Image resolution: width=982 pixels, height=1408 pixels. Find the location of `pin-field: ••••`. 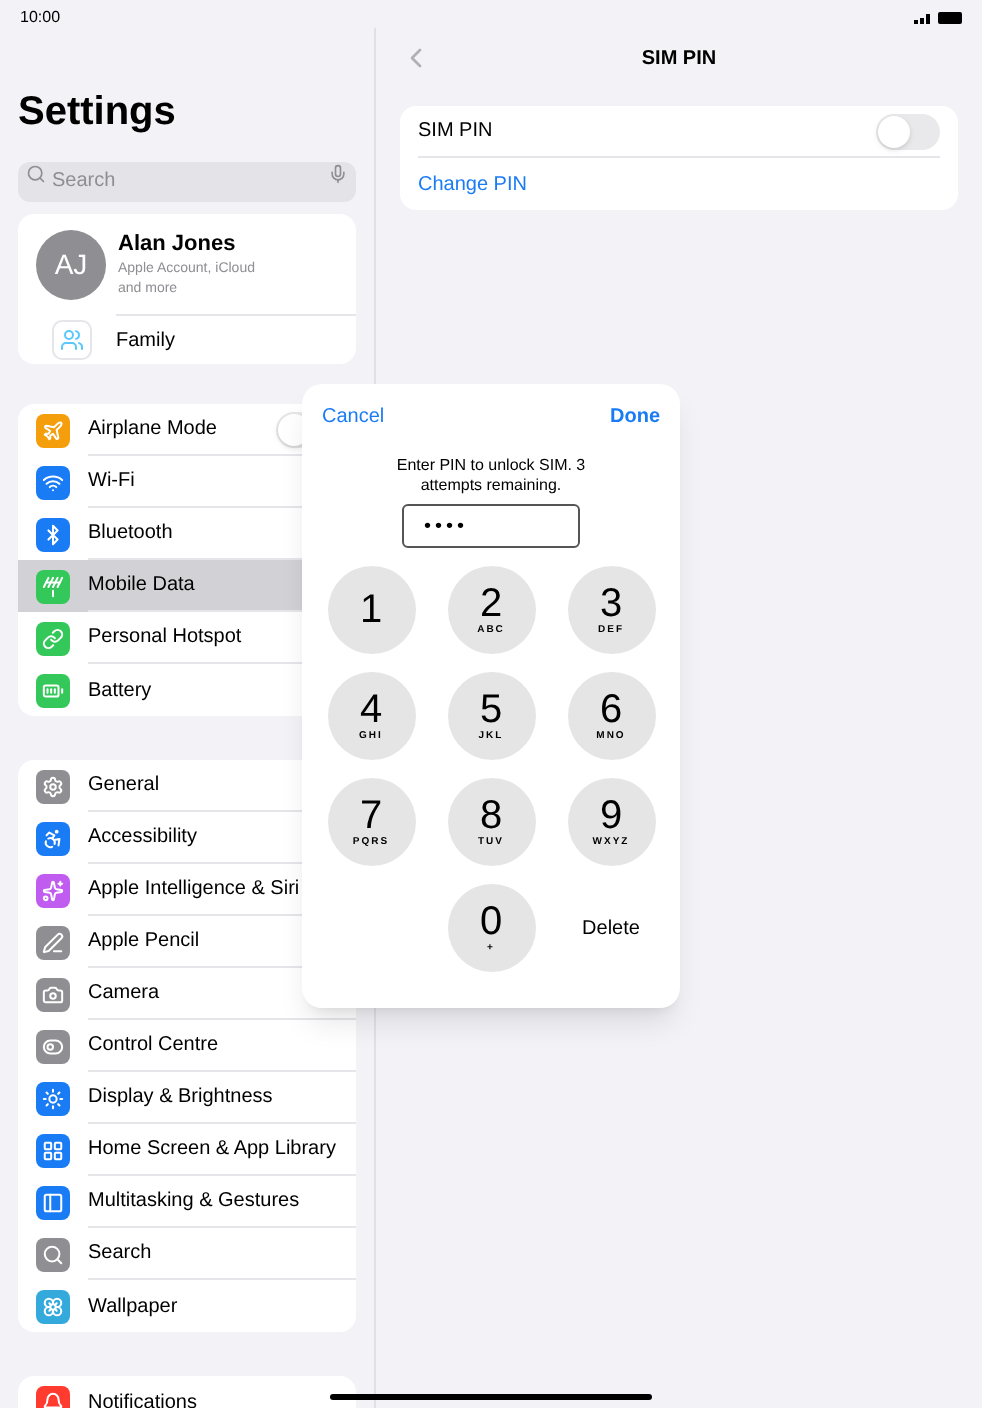

pin-field: •••• is located at coordinates (491, 526).